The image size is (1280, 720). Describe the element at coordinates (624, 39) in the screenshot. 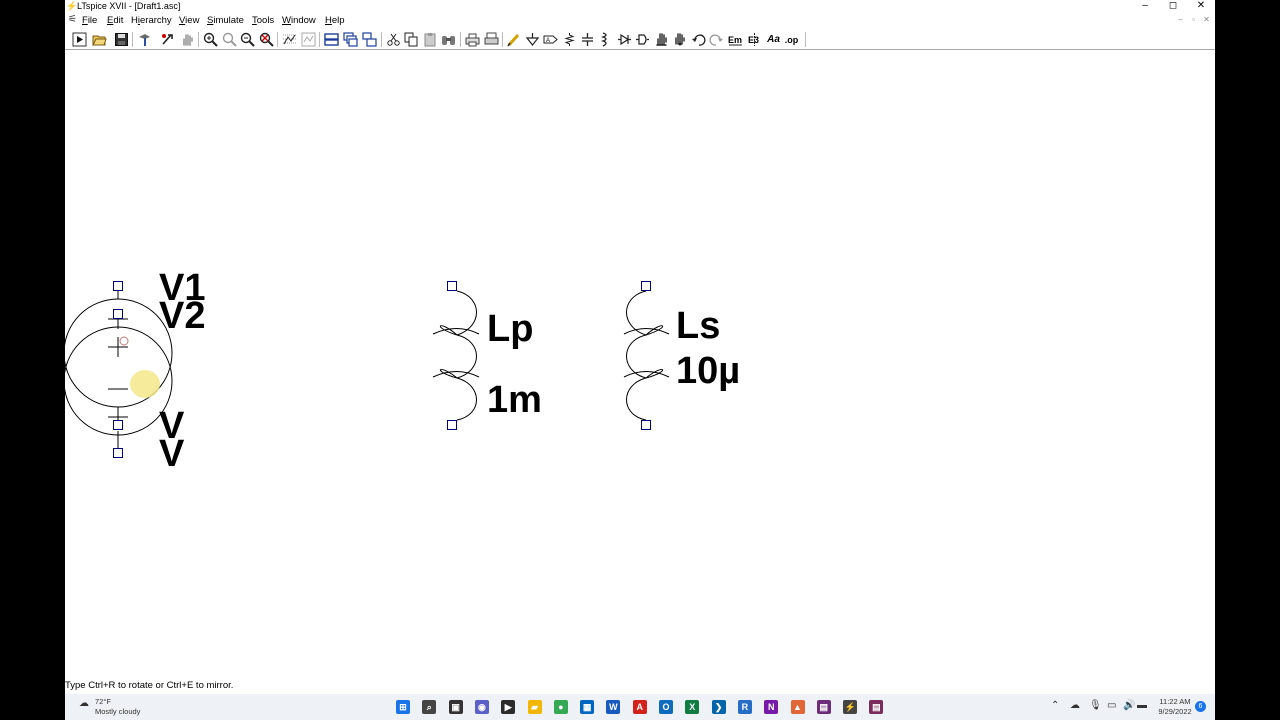

I see `diode-icon` at that location.